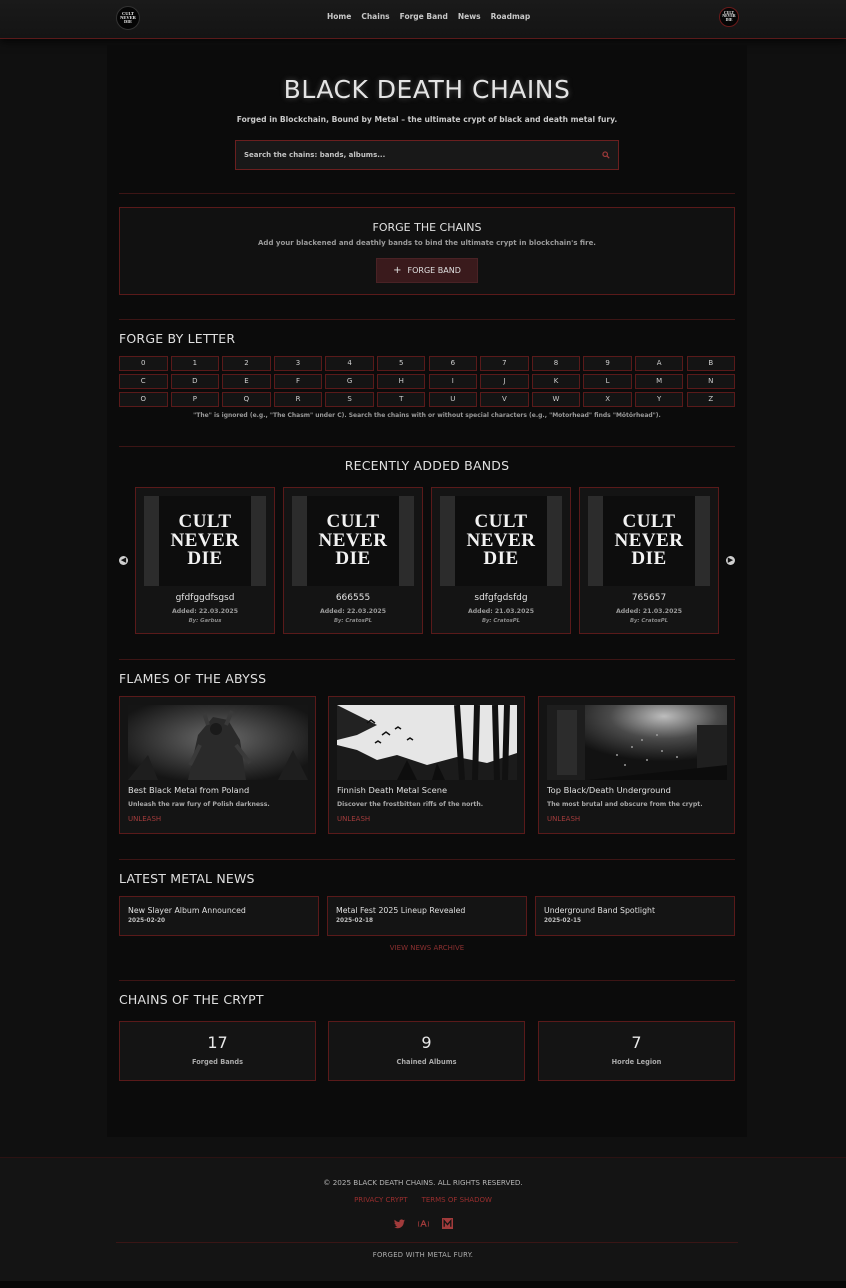 This screenshot has height=1288, width=846. What do you see at coordinates (427, 270) in the screenshot?
I see `forge-band-button: + FORGE BAND` at bounding box center [427, 270].